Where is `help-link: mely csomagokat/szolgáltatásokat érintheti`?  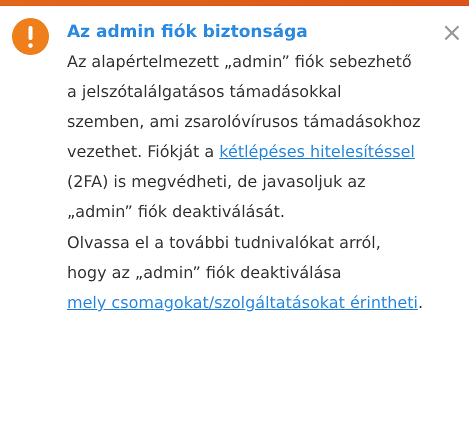
help-link: mely csomagokat/szolgáltatásokat érintheti is located at coordinates (242, 302).